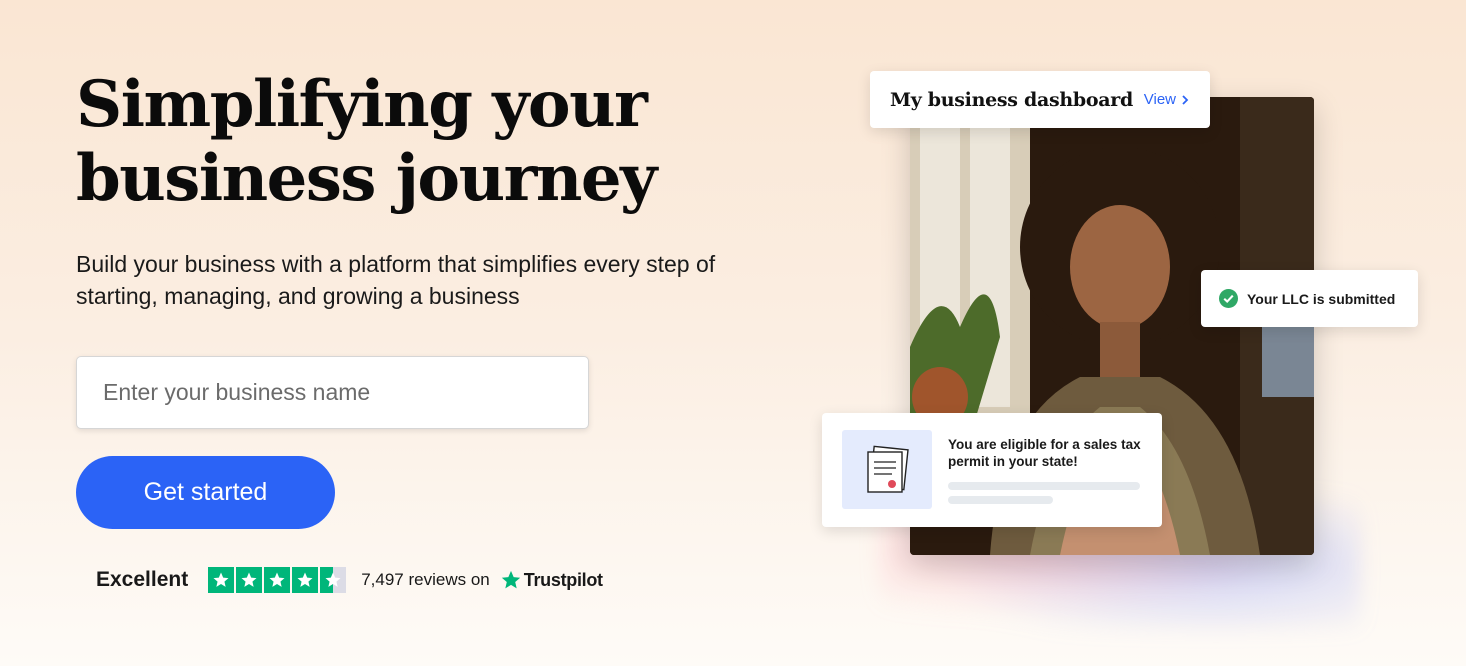  I want to click on document-icon, so click(888, 469).